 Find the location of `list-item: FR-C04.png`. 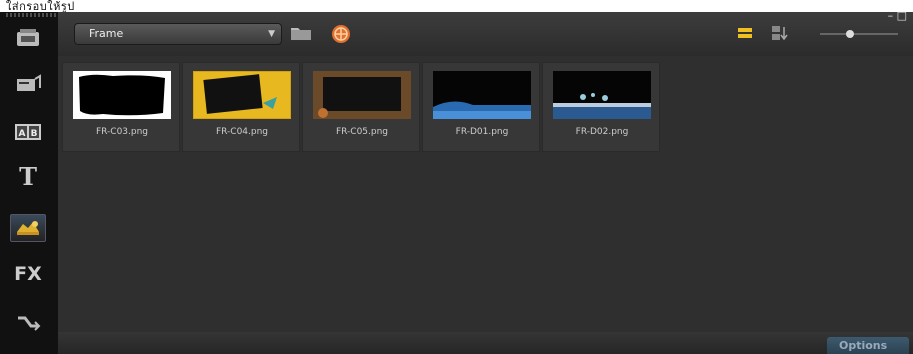

list-item: FR-C04.png is located at coordinates (241, 107).